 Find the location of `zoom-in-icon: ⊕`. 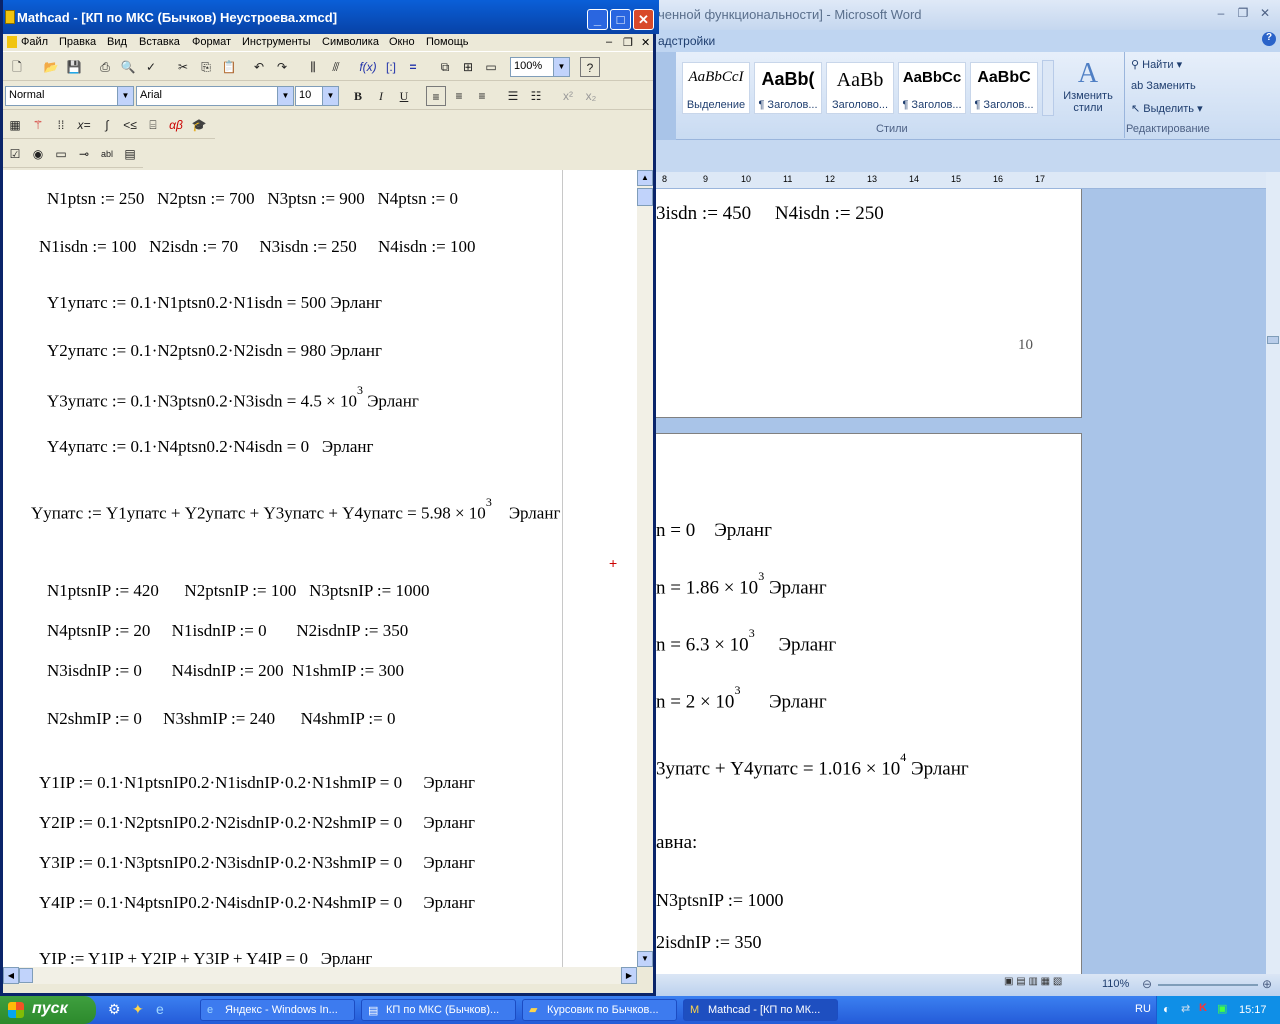

zoom-in-icon: ⊕ is located at coordinates (1267, 984).